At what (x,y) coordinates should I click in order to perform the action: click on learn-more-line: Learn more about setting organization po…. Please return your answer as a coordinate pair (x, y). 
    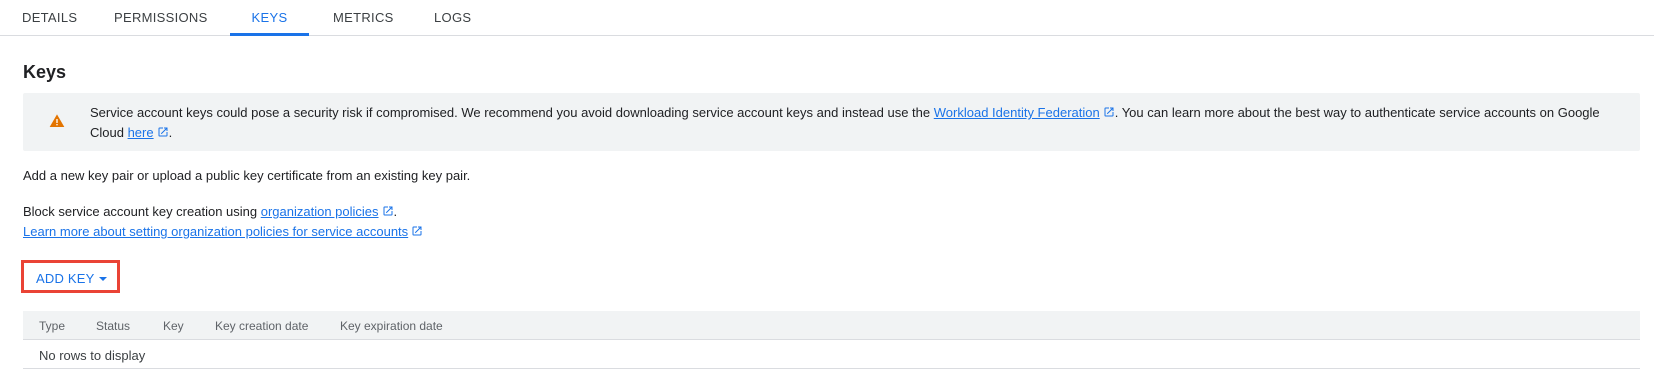
    Looking at the image, I should click on (223, 231).